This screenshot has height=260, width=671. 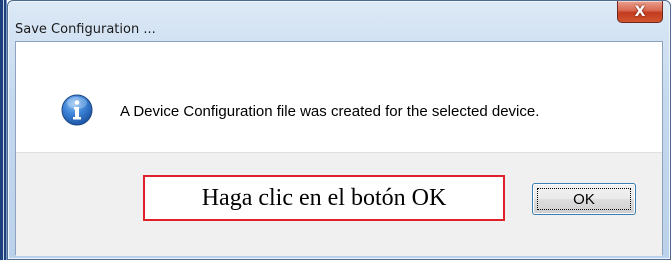 I want to click on instruction-callout: Haga clic en el botón OK, so click(x=324, y=198).